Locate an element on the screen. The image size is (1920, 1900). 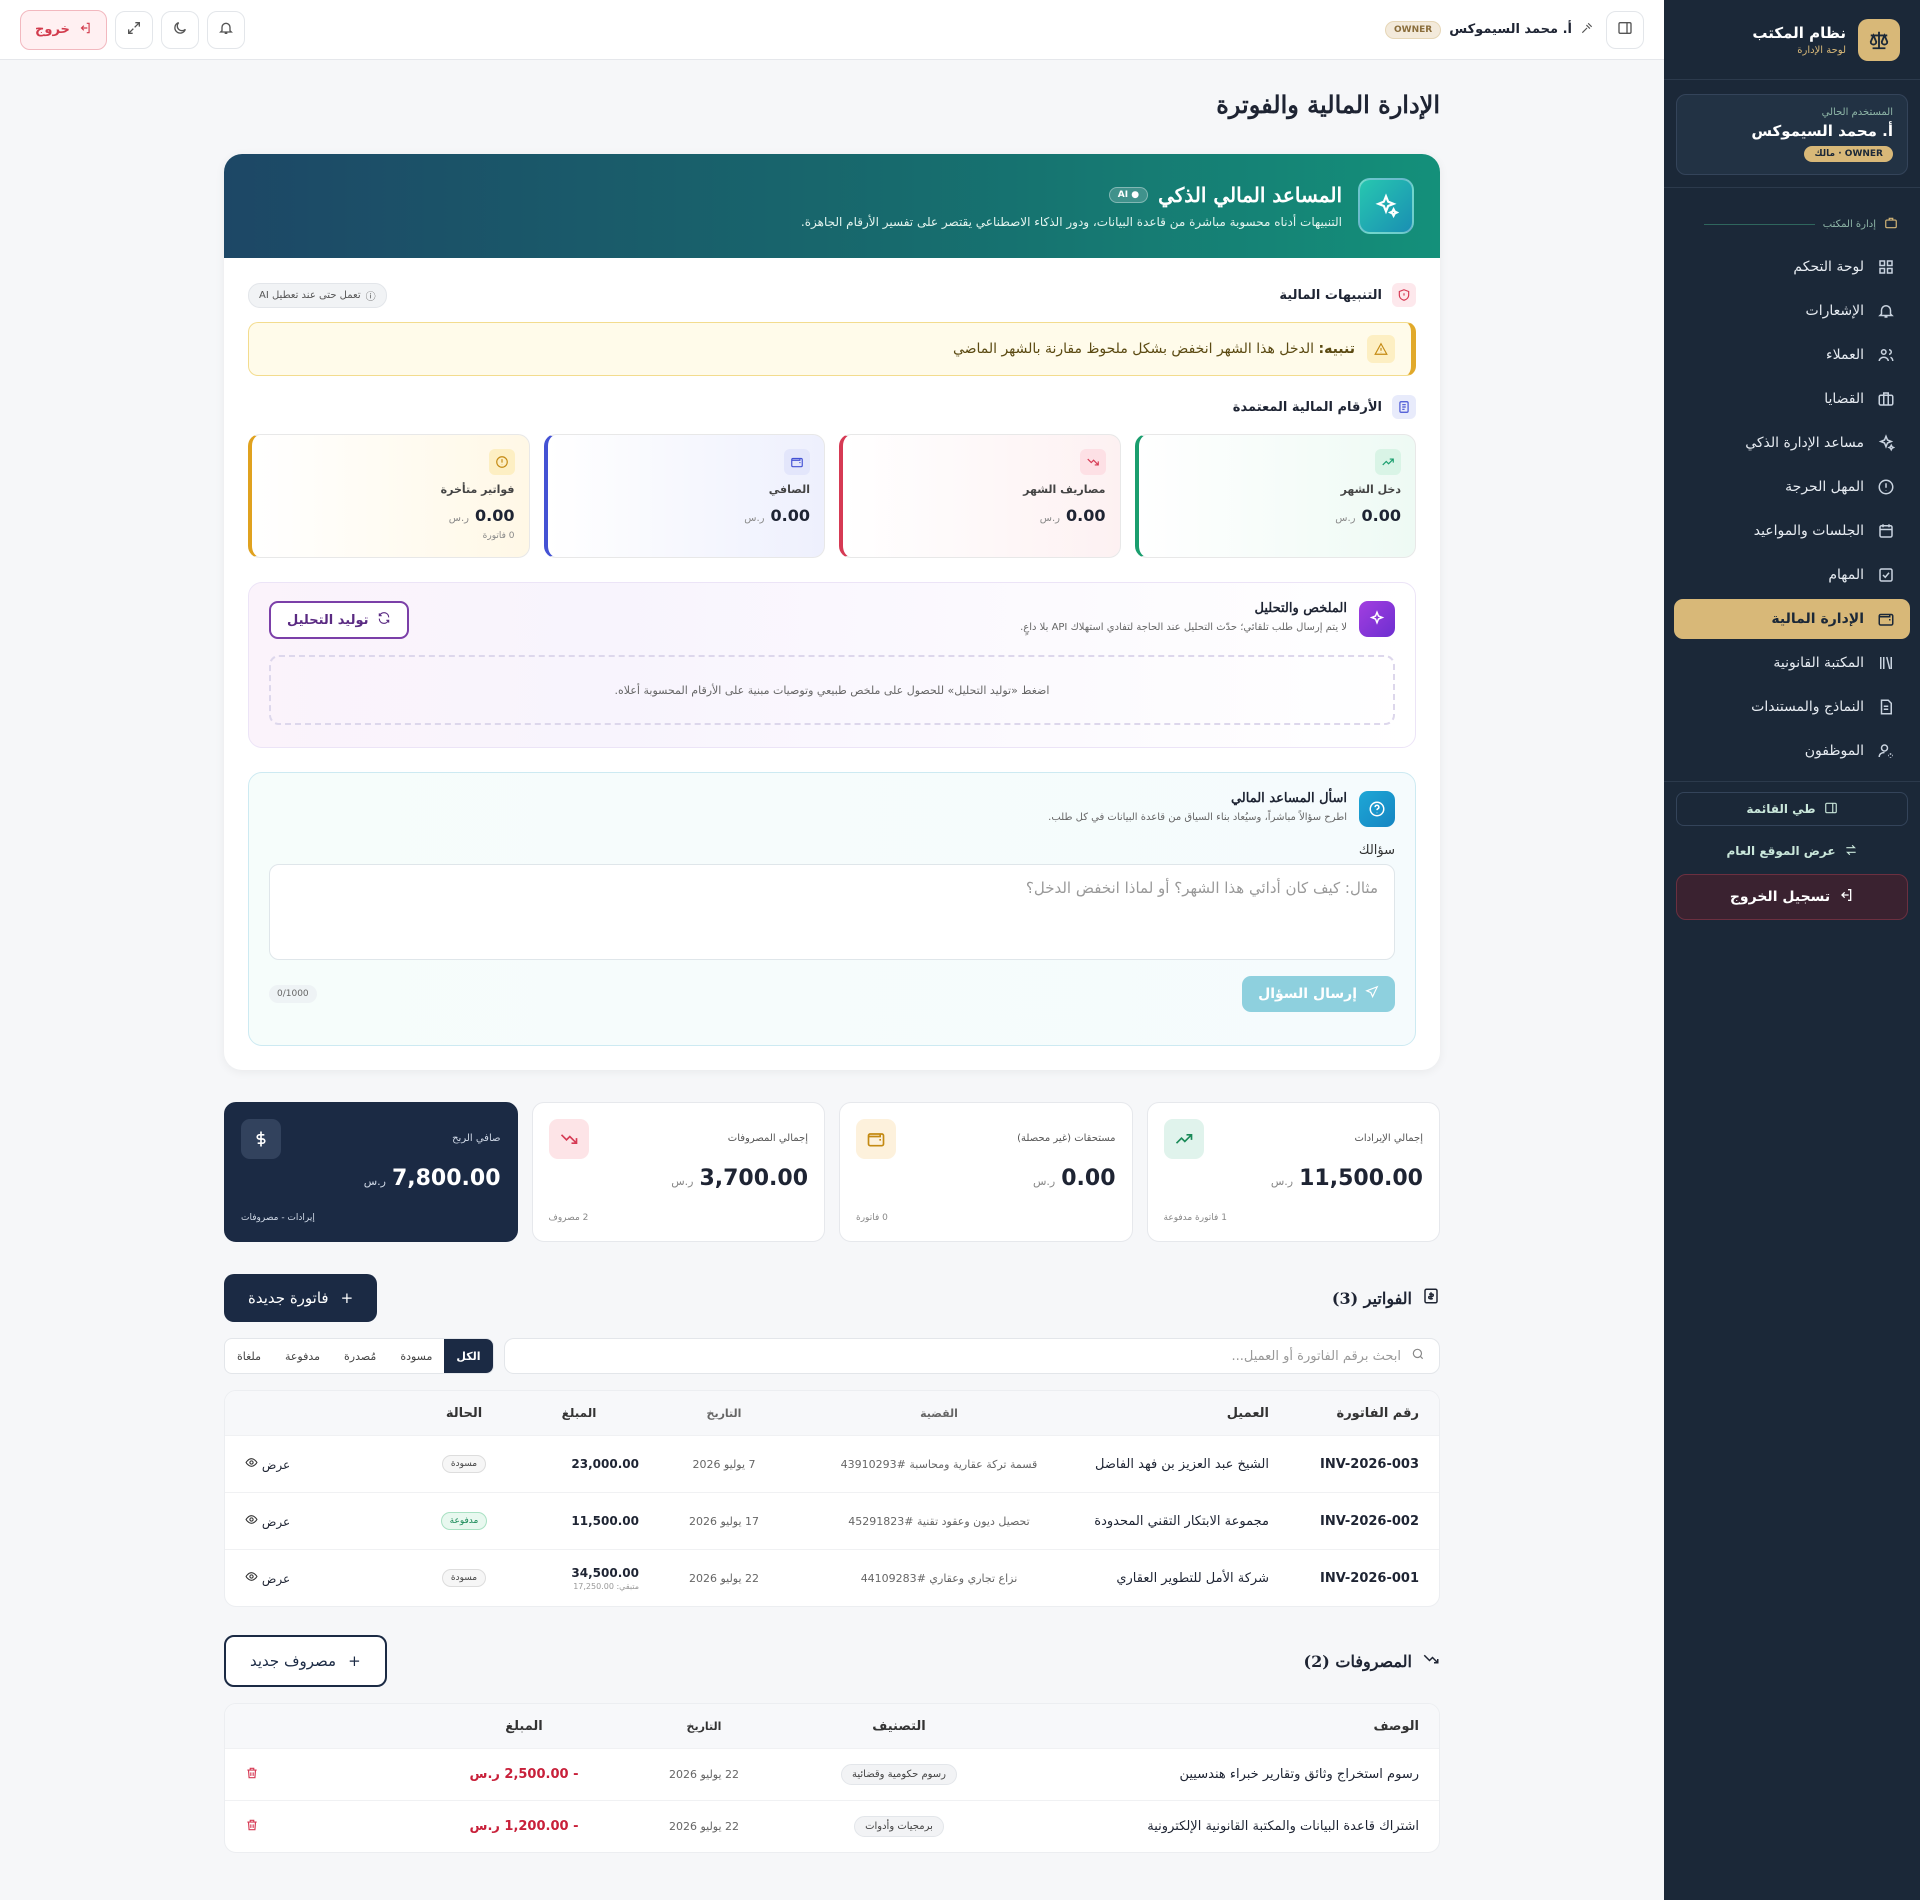
kpi-card: فواتير متأخرة 0.00 ر.س 0 فاتورة is located at coordinates (389, 496).